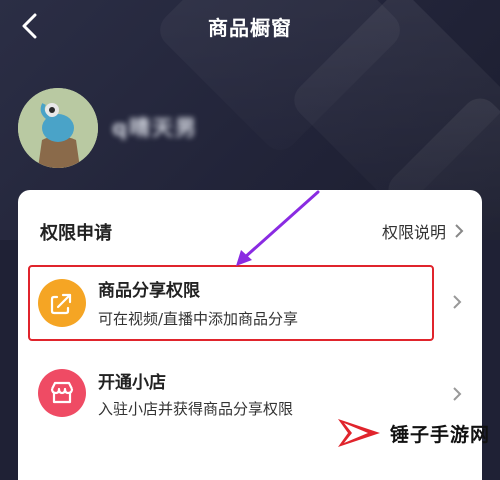 The height and width of the screenshot is (480, 500). Describe the element at coordinates (358, 433) in the screenshot. I see `watermark-logo-icon` at that location.